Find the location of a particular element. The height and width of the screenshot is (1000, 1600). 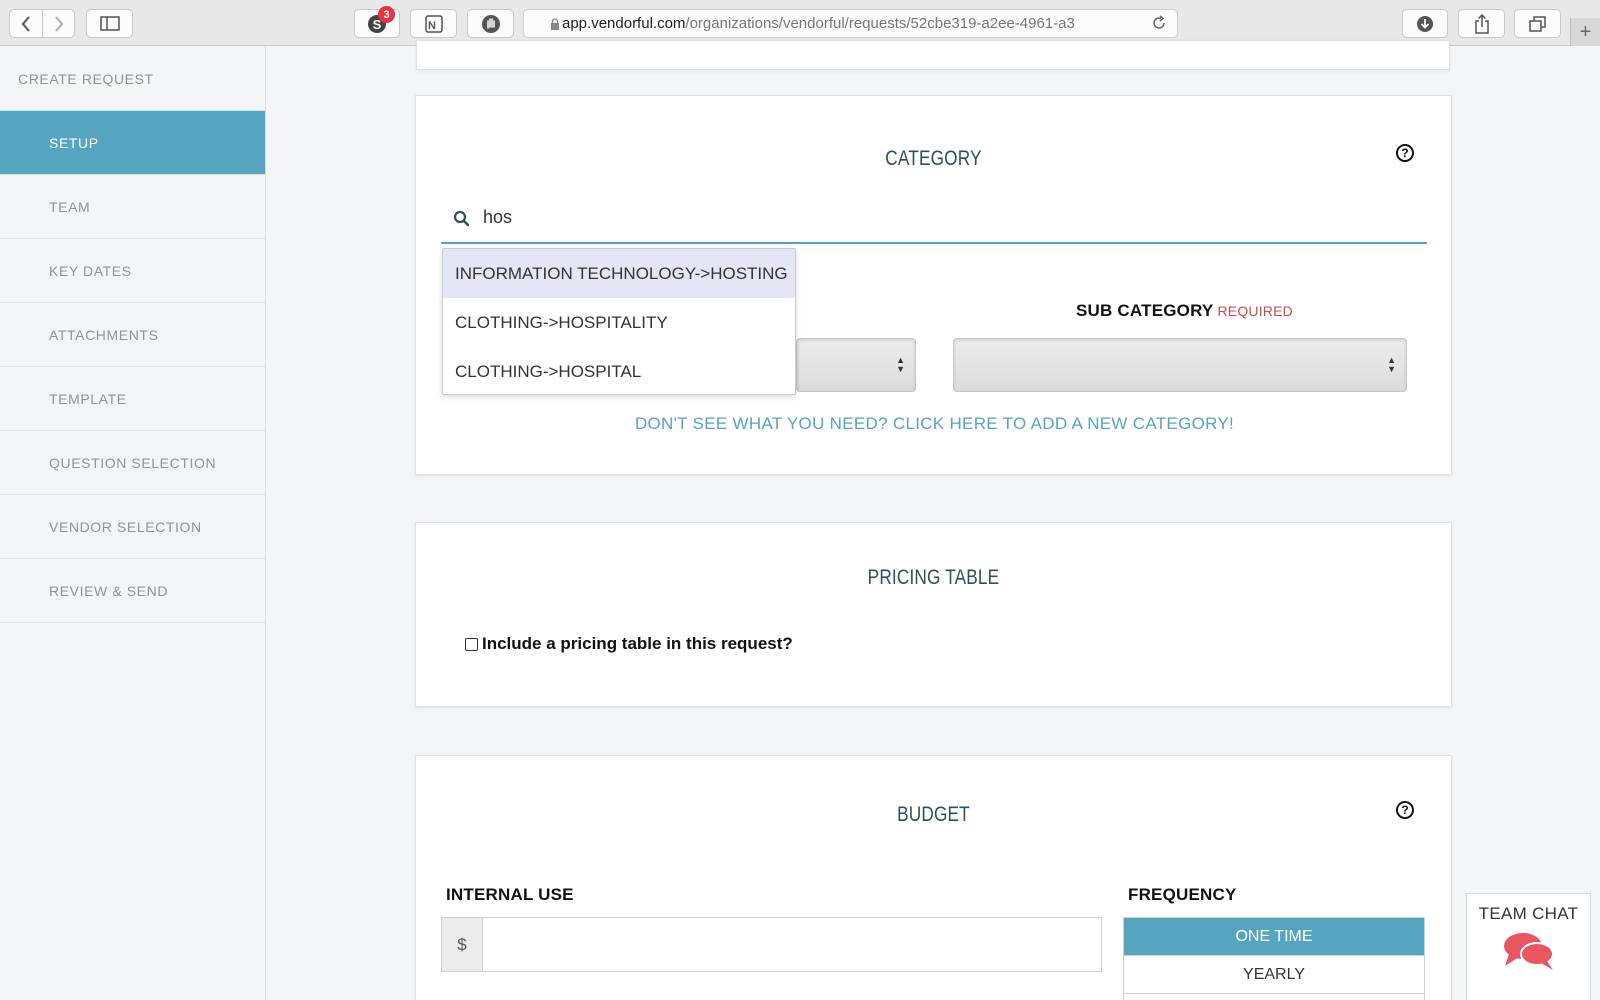

sidebar-item-review-send: REVIEW & SEND is located at coordinates (132, 591).